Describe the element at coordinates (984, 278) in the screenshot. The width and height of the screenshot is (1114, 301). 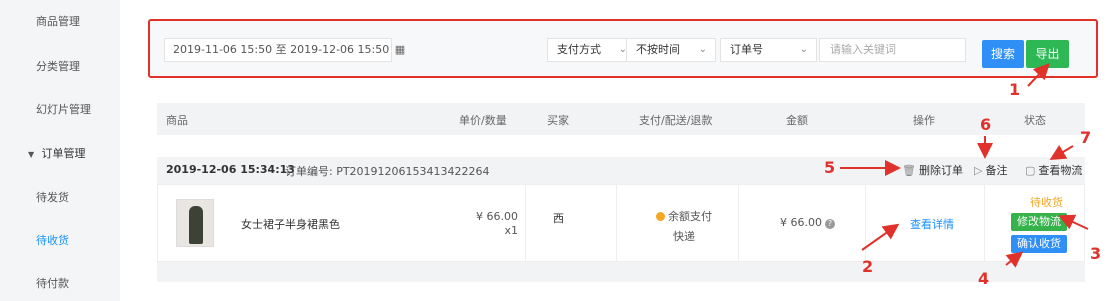
I see `annotation-number: 4` at that location.